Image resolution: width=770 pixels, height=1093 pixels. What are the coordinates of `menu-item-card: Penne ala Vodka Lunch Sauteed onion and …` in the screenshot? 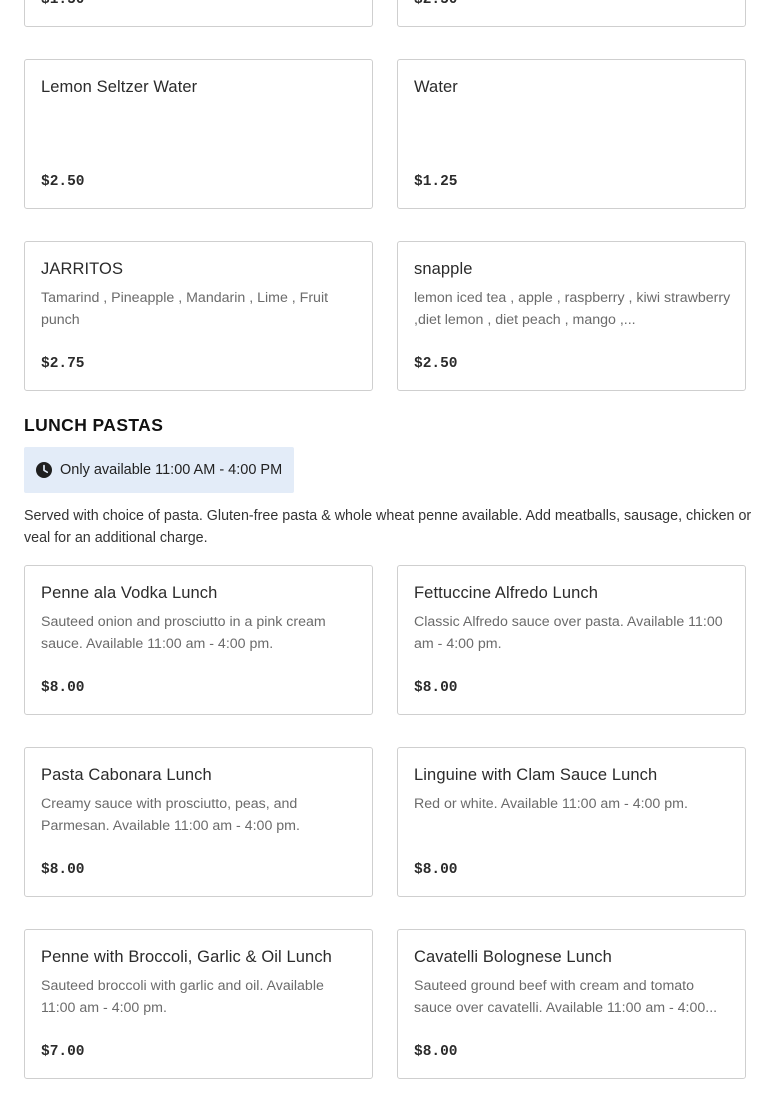 It's located at (198, 640).